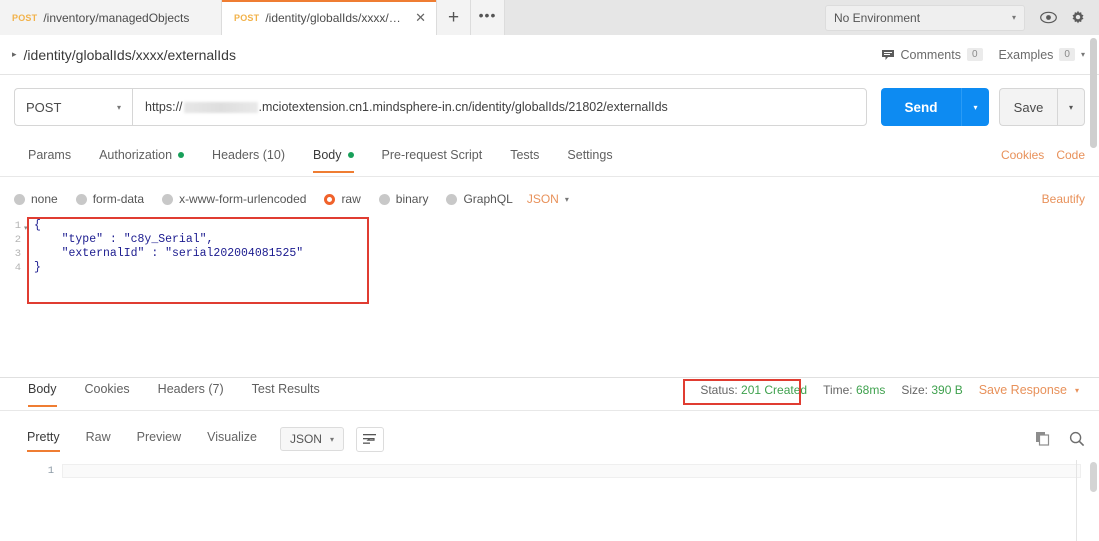  What do you see at coordinates (1093, 93) in the screenshot?
I see `main-scrollbar-thumb` at bounding box center [1093, 93].